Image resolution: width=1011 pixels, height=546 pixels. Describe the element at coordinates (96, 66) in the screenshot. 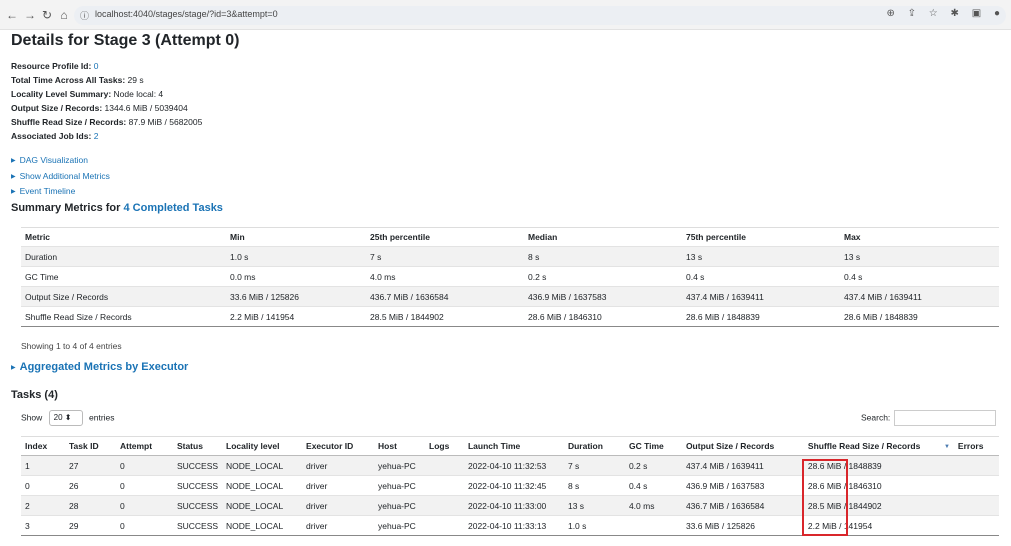

I see `summary-value: 0` at that location.